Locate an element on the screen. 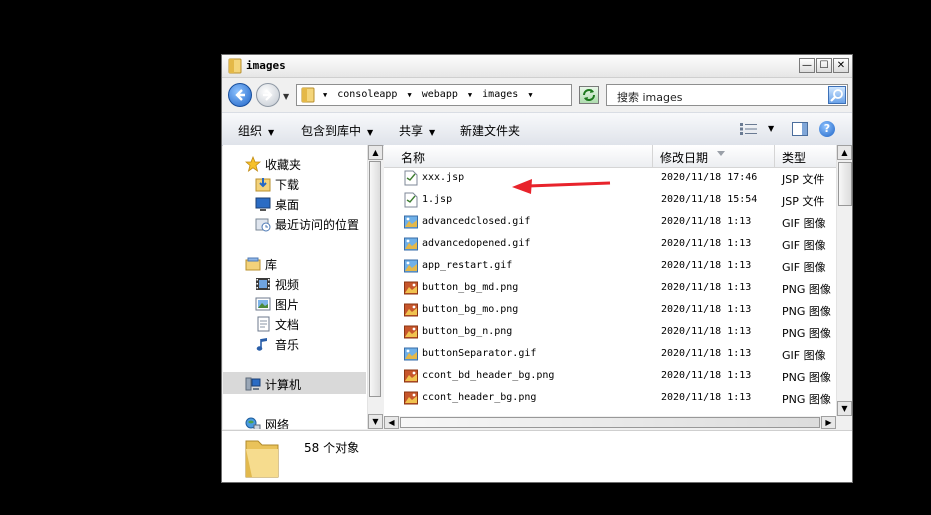 Image resolution: width=931 pixels, height=515 pixels. refresh-button is located at coordinates (589, 95).